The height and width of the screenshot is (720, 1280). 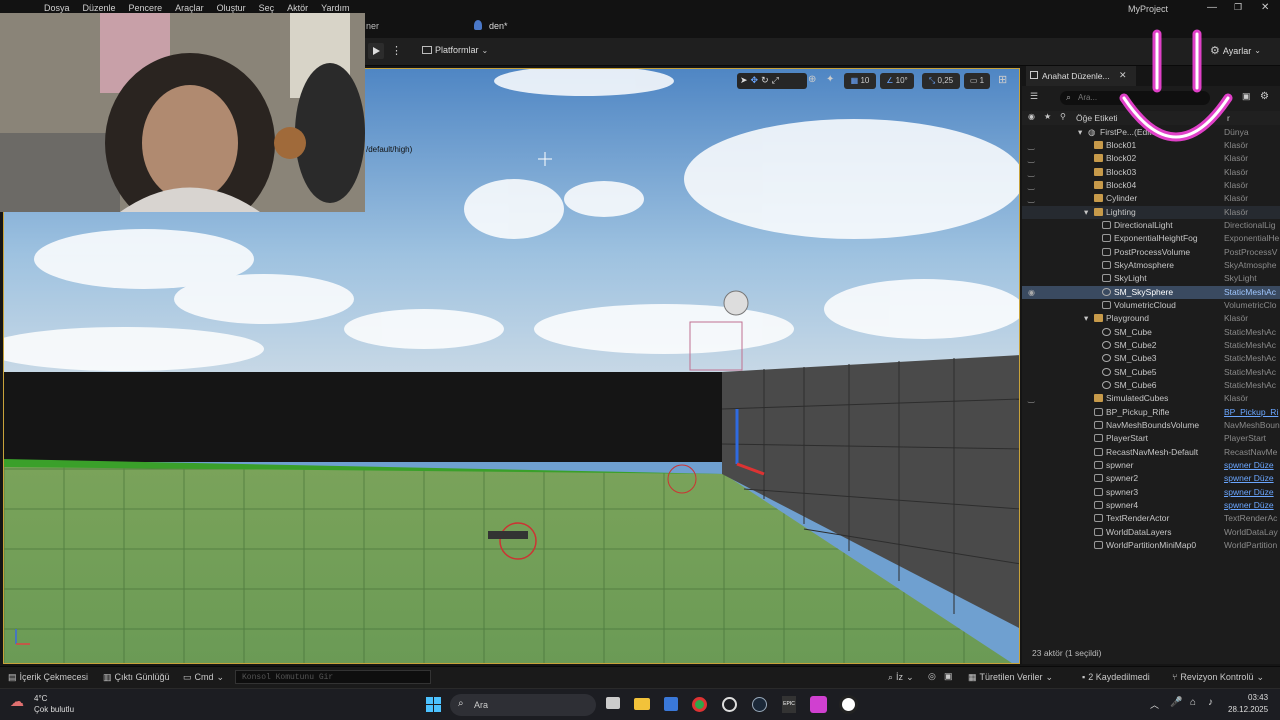 I want to click on outliner-row: SM_Cube2 StaticMeshAc, so click(x=1151, y=345).